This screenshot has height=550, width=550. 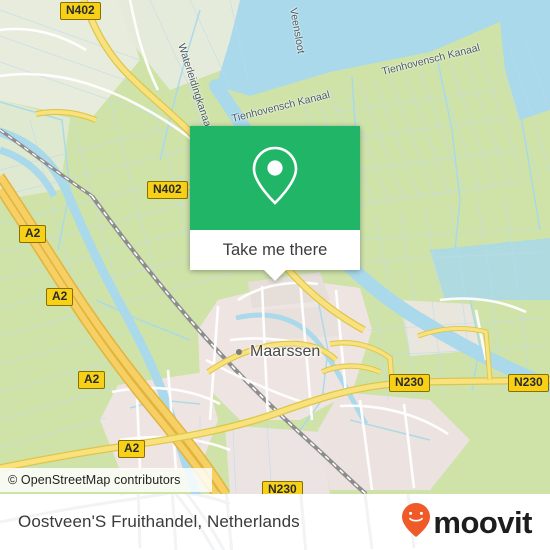 I want to click on moovit-logo: moovit, so click(x=466, y=522).